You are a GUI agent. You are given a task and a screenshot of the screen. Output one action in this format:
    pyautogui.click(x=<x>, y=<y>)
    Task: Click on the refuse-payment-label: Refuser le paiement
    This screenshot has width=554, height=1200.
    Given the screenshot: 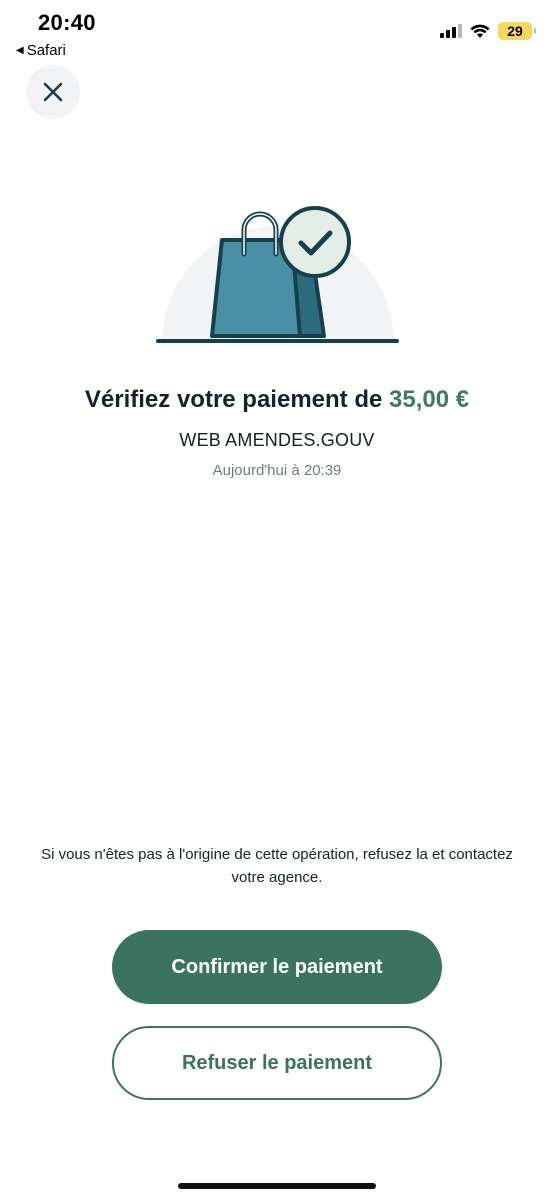 What is the action you would take?
    pyautogui.click(x=277, y=1062)
    